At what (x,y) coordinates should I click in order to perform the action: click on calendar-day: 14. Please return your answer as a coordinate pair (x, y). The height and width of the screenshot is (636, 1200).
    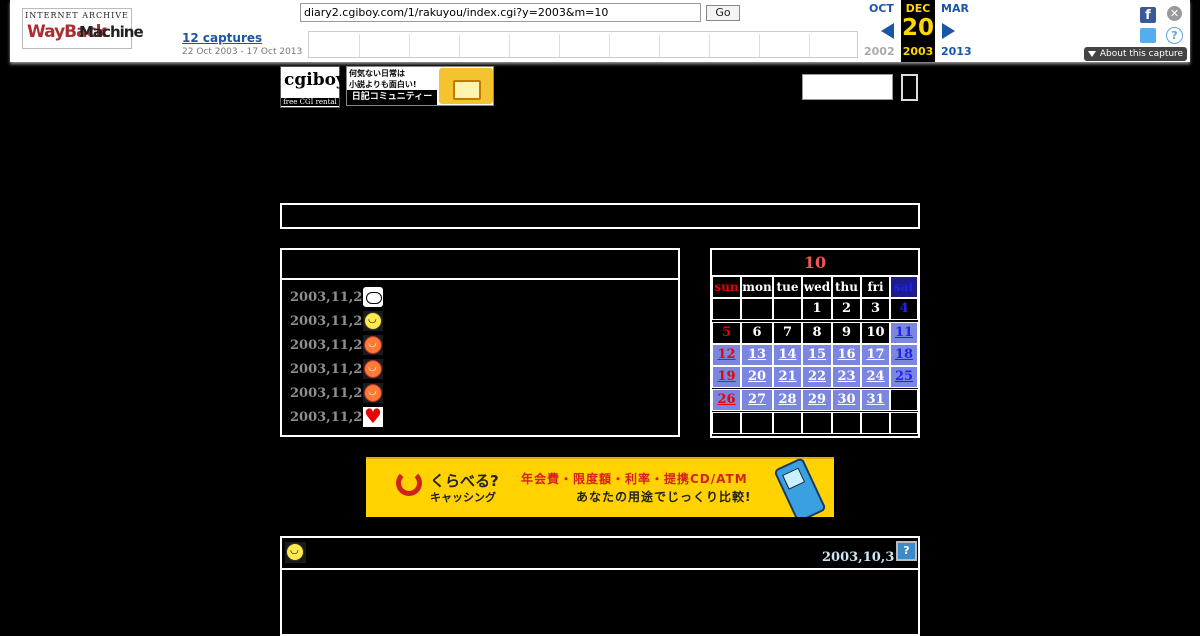
    Looking at the image, I should click on (787, 355).